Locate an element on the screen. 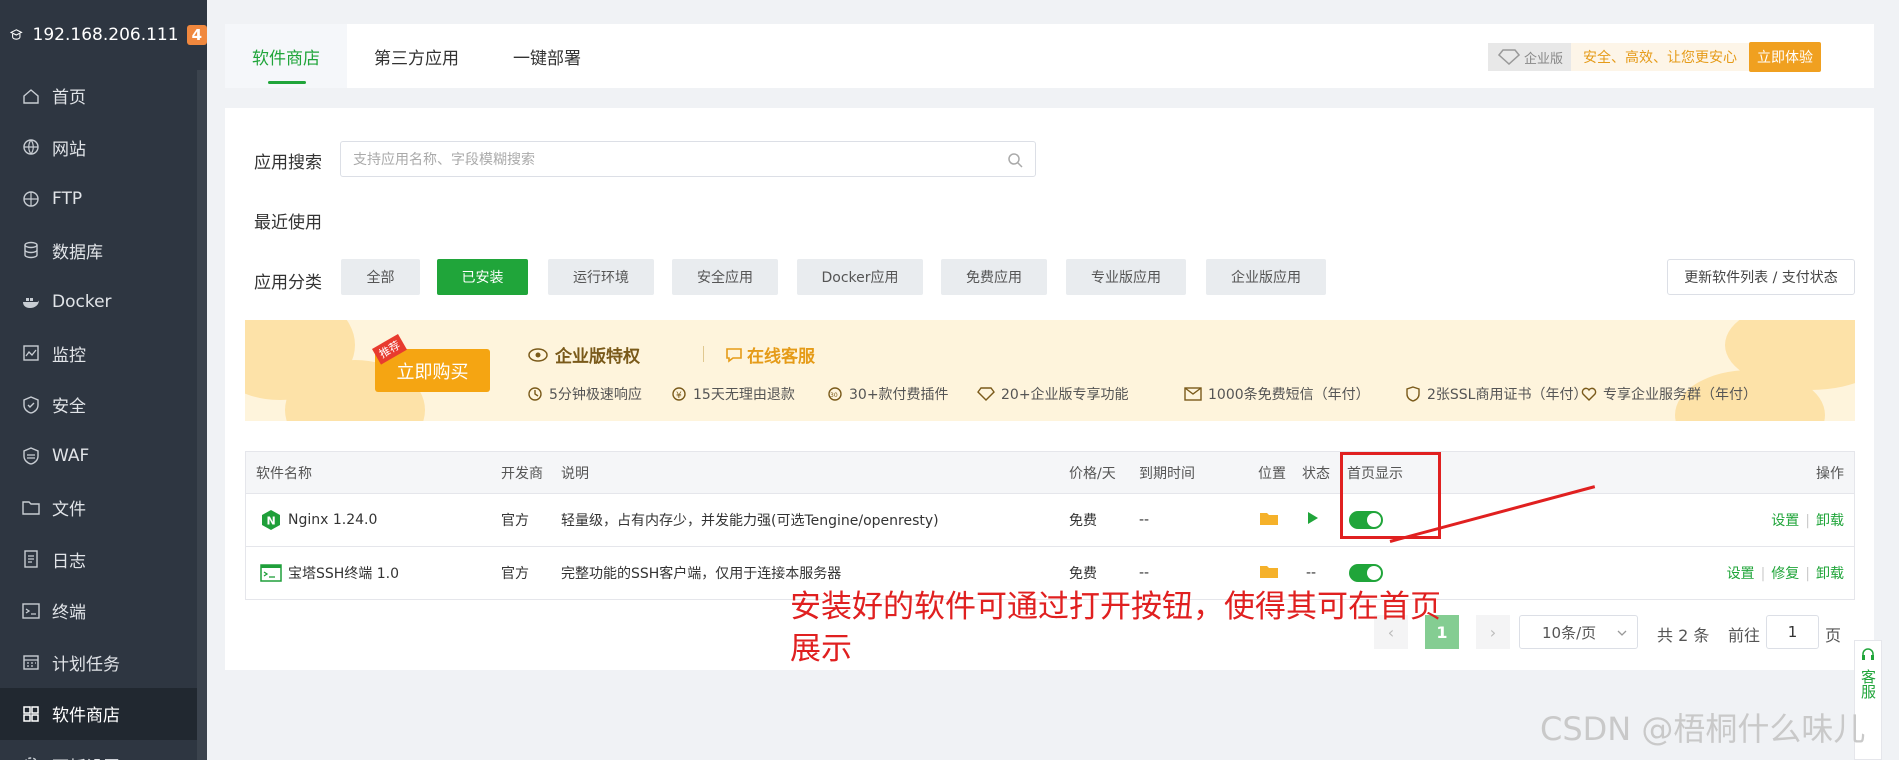 This screenshot has height=760, width=1899. feature-item: 20+企业版专享功能 is located at coordinates (1053, 394).